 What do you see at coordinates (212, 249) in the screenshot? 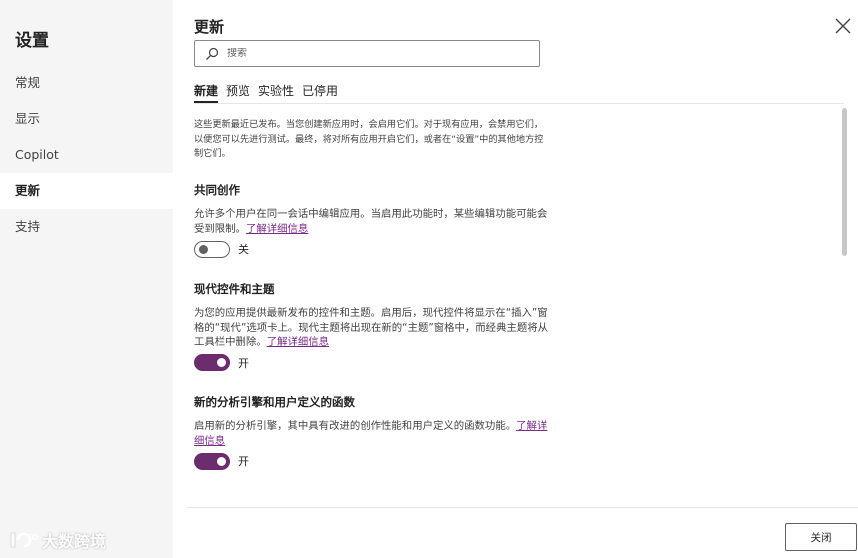
I see `coauthoring-toggle` at bounding box center [212, 249].